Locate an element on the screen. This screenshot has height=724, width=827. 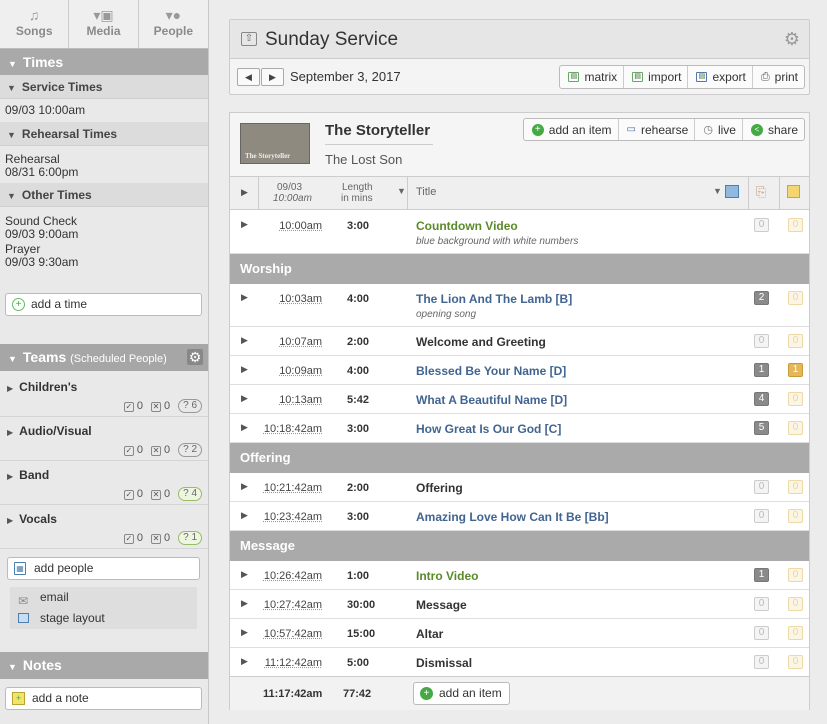
item-start-time: 10:23:42am is located at coordinates (293, 517).